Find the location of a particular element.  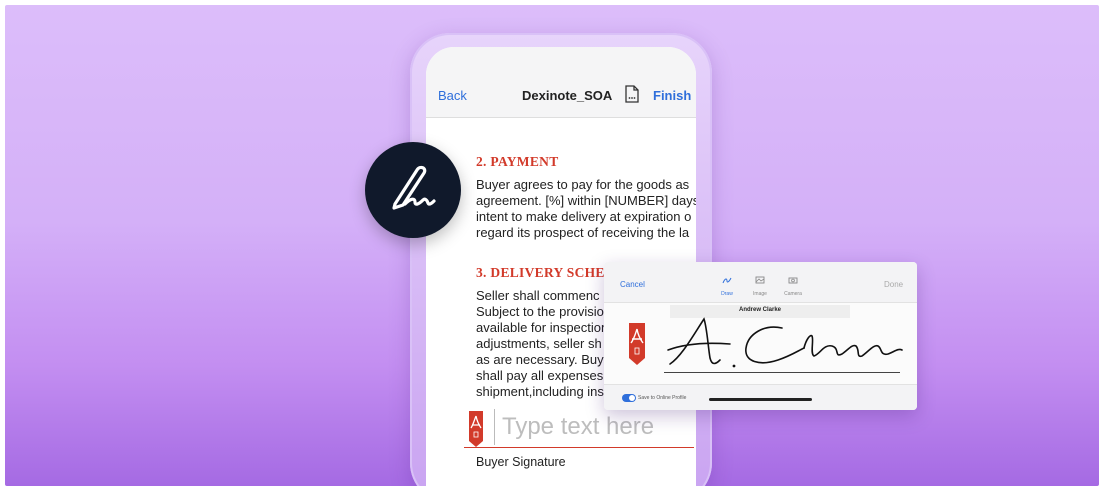

signature-placeholder: Type text here is located at coordinates (578, 427).